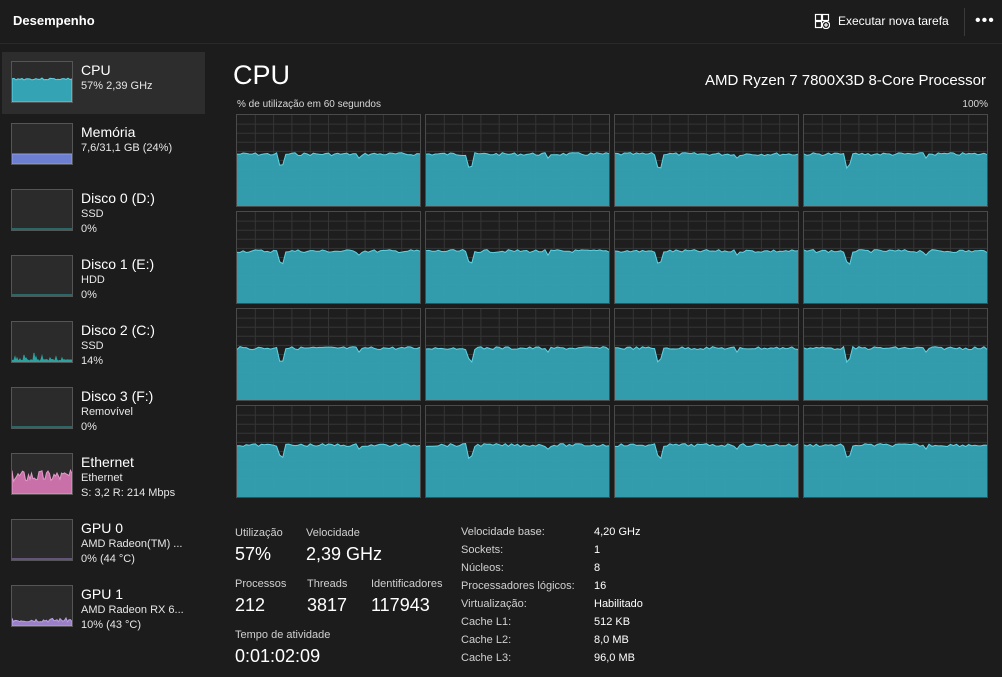 Image resolution: width=1002 pixels, height=677 pixels. I want to click on sidebar-item-disk-3: Disco 3 (F:) Removível 0%, so click(103, 409).